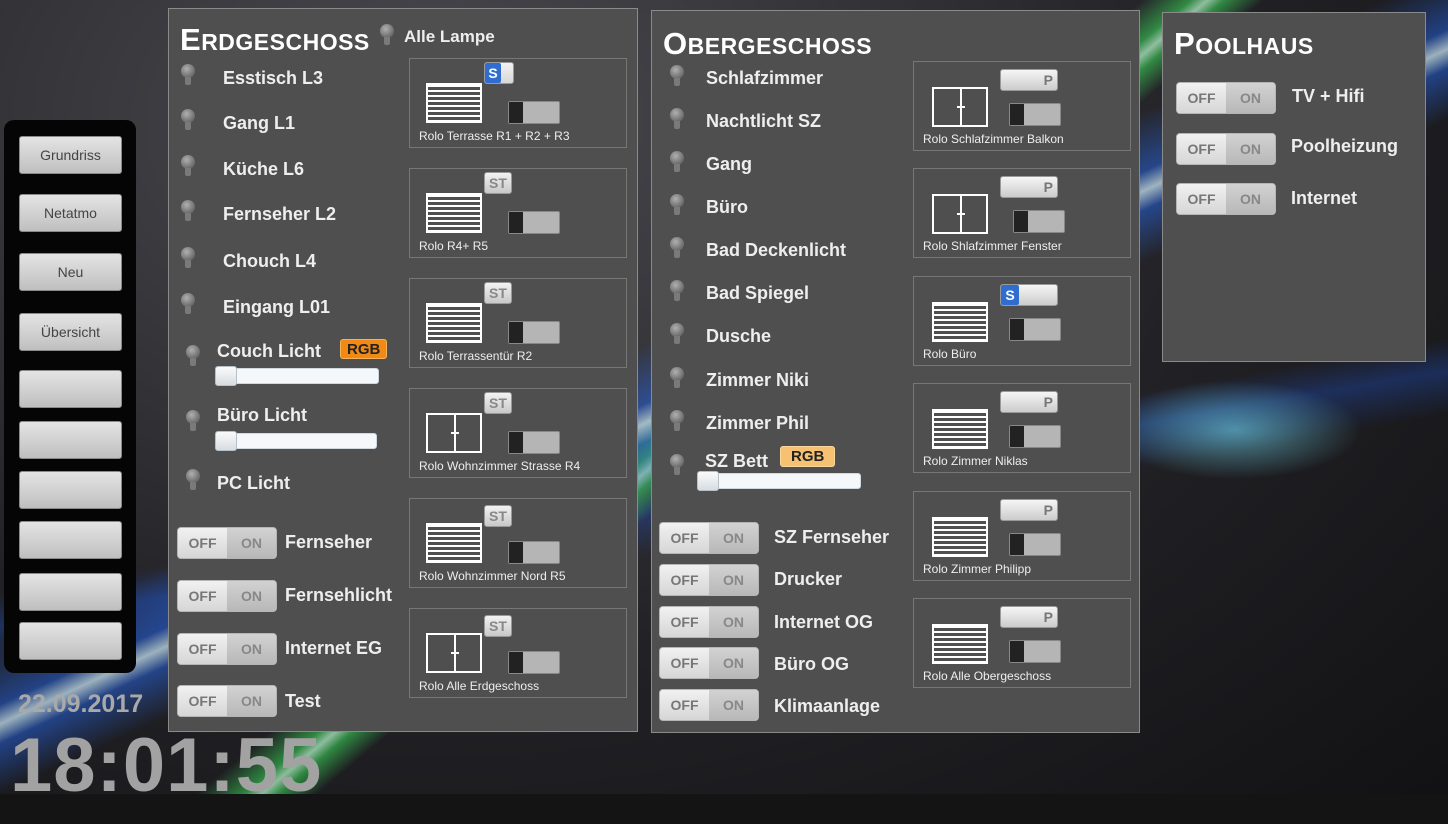  I want to click on lamp-label: Fernseher L2, so click(279, 214).